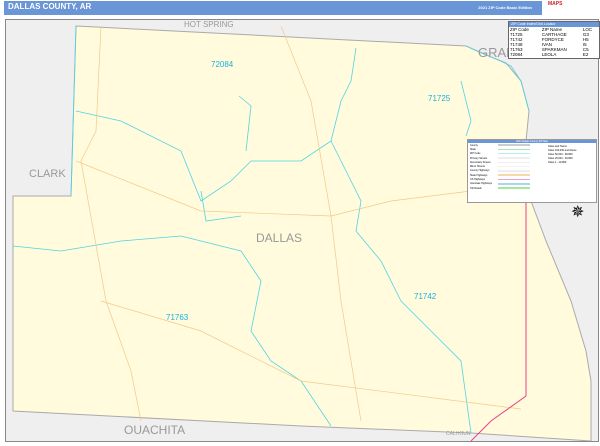 The image size is (600, 446). Describe the element at coordinates (505, 7) in the screenshot. I see `edition-label: 2021 ZIP Code Basic Edition` at that location.